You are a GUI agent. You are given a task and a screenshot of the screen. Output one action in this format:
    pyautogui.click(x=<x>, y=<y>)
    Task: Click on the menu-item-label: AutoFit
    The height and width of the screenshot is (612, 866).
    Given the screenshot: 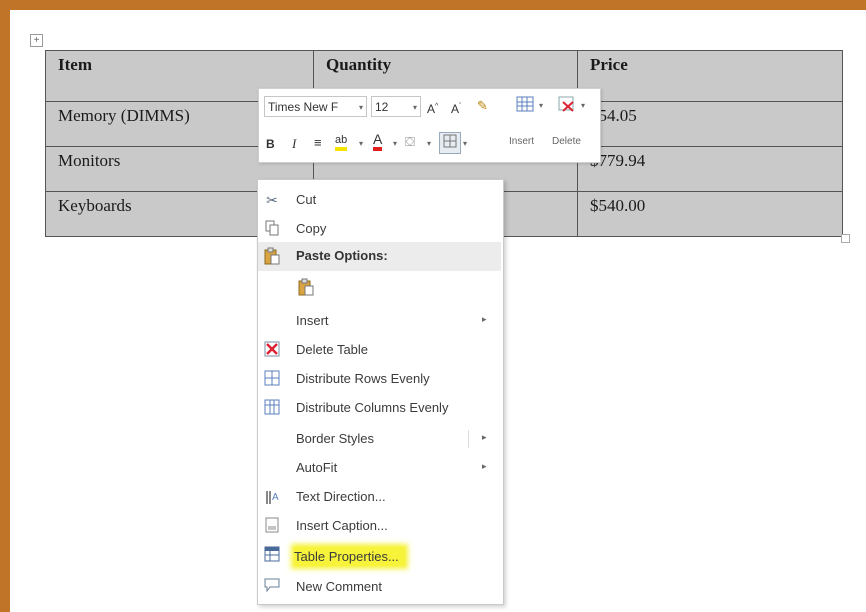 What is the action you would take?
    pyautogui.click(x=317, y=467)
    